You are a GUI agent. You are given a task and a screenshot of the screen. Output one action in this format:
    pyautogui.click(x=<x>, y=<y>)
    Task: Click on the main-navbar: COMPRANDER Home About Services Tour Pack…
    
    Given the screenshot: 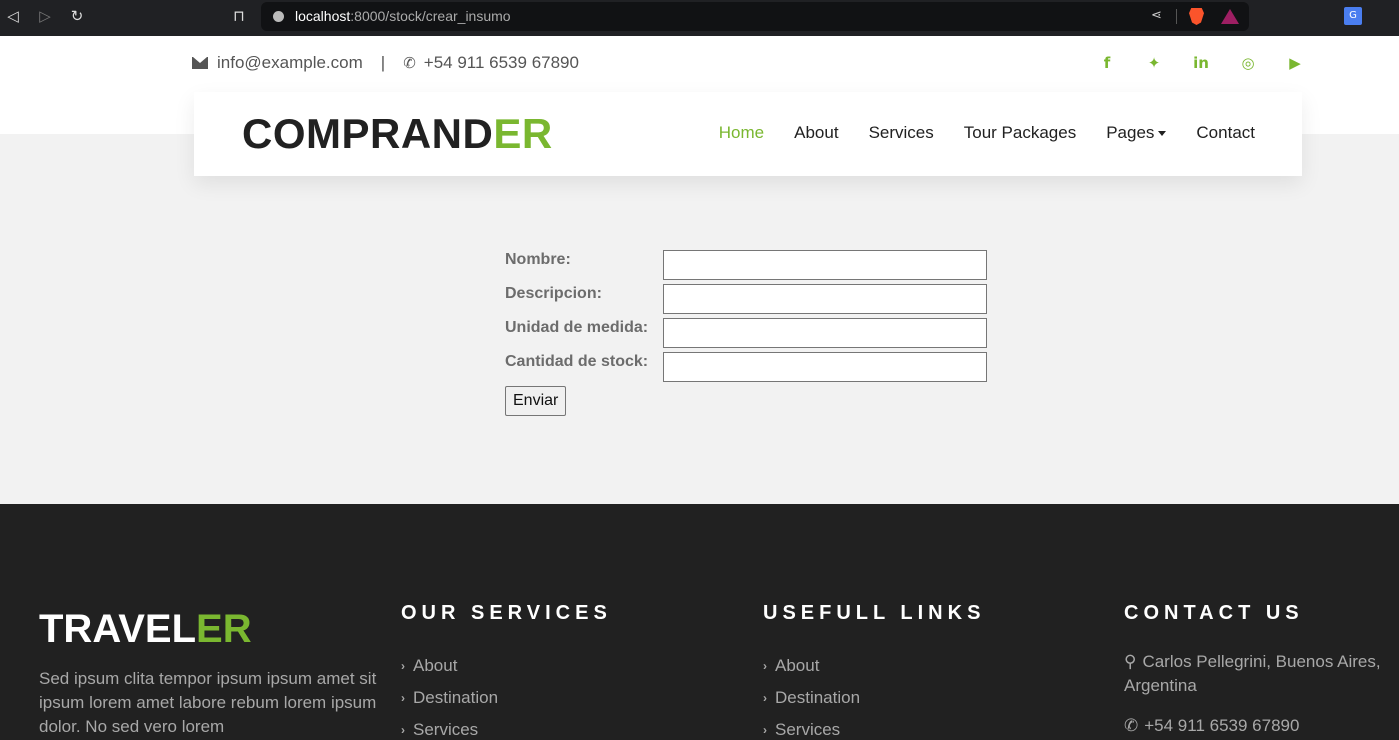 What is the action you would take?
    pyautogui.click(x=748, y=134)
    